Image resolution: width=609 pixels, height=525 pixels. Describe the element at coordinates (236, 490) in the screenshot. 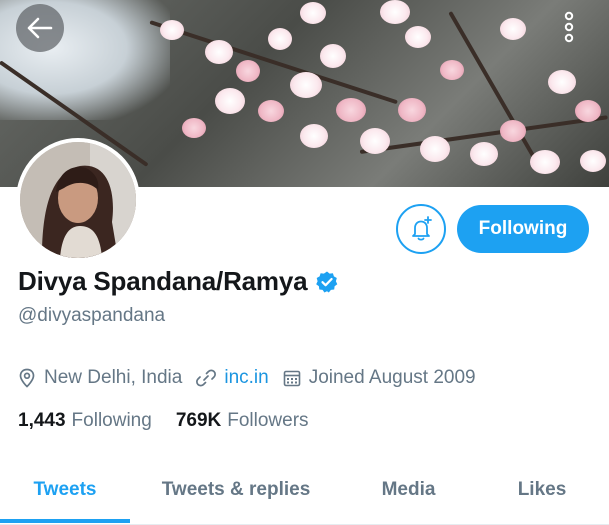

I see `tab-tweets-and-replies: Tweets & replies` at that location.